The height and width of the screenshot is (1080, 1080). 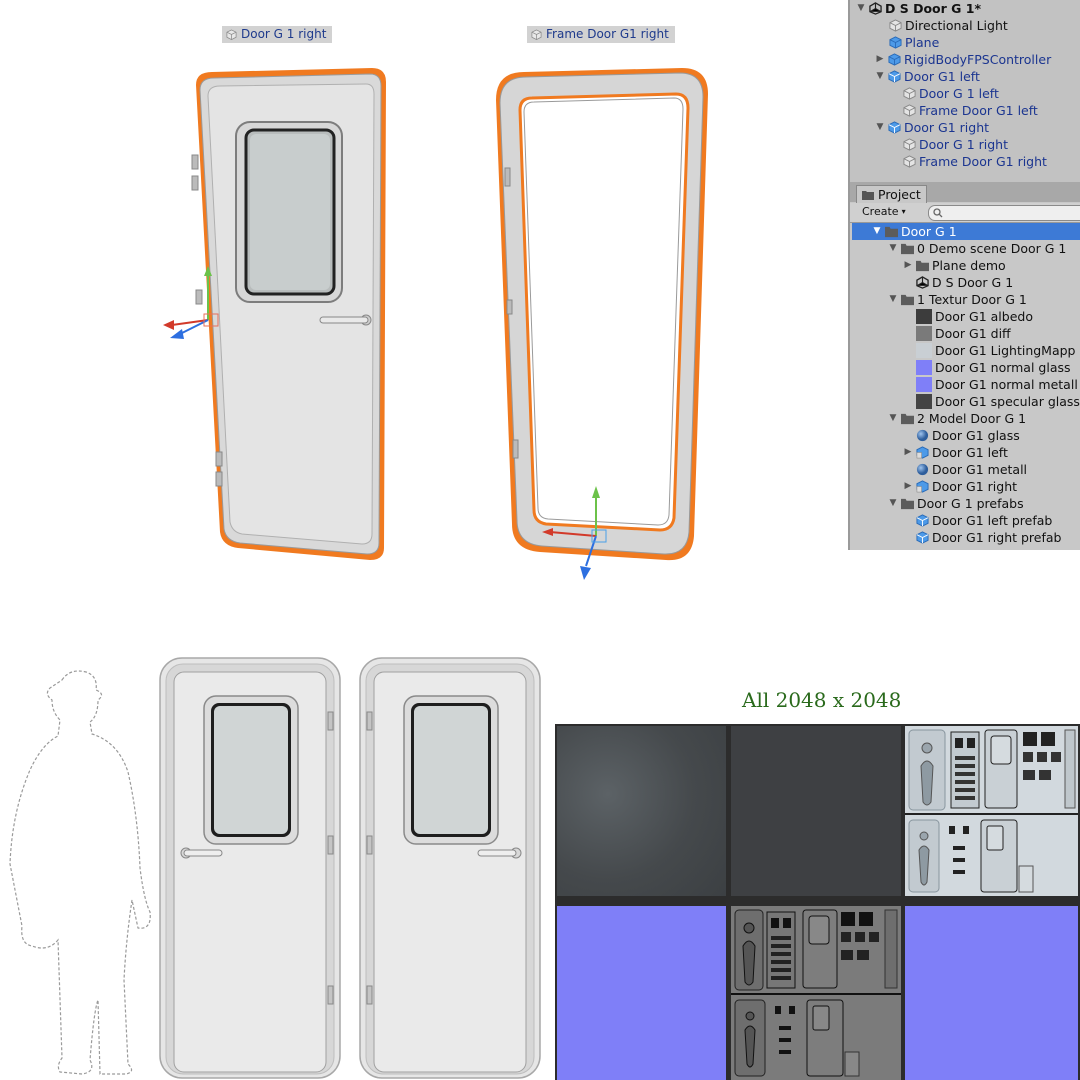 I want to click on hierarchy-item: Door G 1 left, so click(x=951, y=93).